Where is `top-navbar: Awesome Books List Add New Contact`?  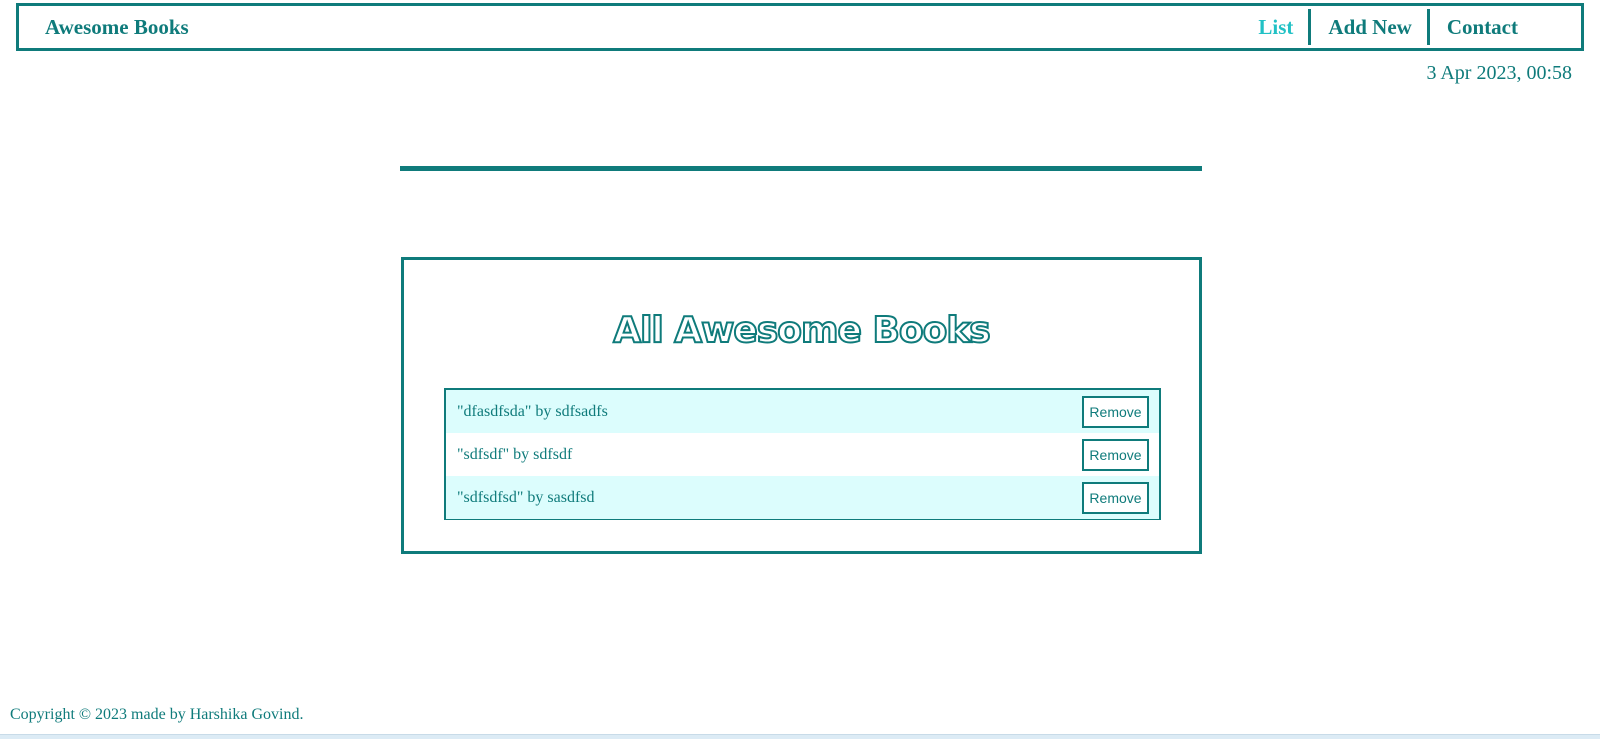
top-navbar: Awesome Books List Add New Contact is located at coordinates (800, 27).